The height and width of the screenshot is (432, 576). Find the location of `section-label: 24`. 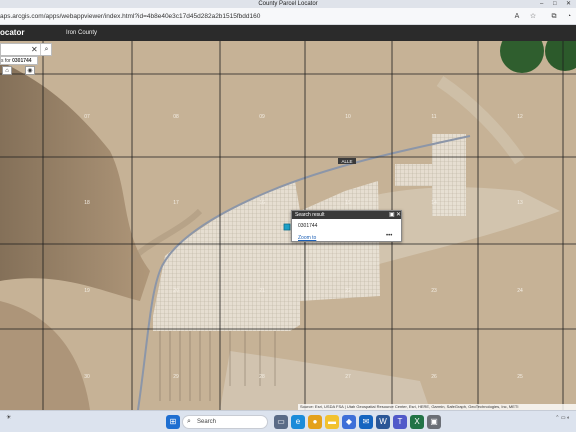

section-label: 24 is located at coordinates (520, 291).